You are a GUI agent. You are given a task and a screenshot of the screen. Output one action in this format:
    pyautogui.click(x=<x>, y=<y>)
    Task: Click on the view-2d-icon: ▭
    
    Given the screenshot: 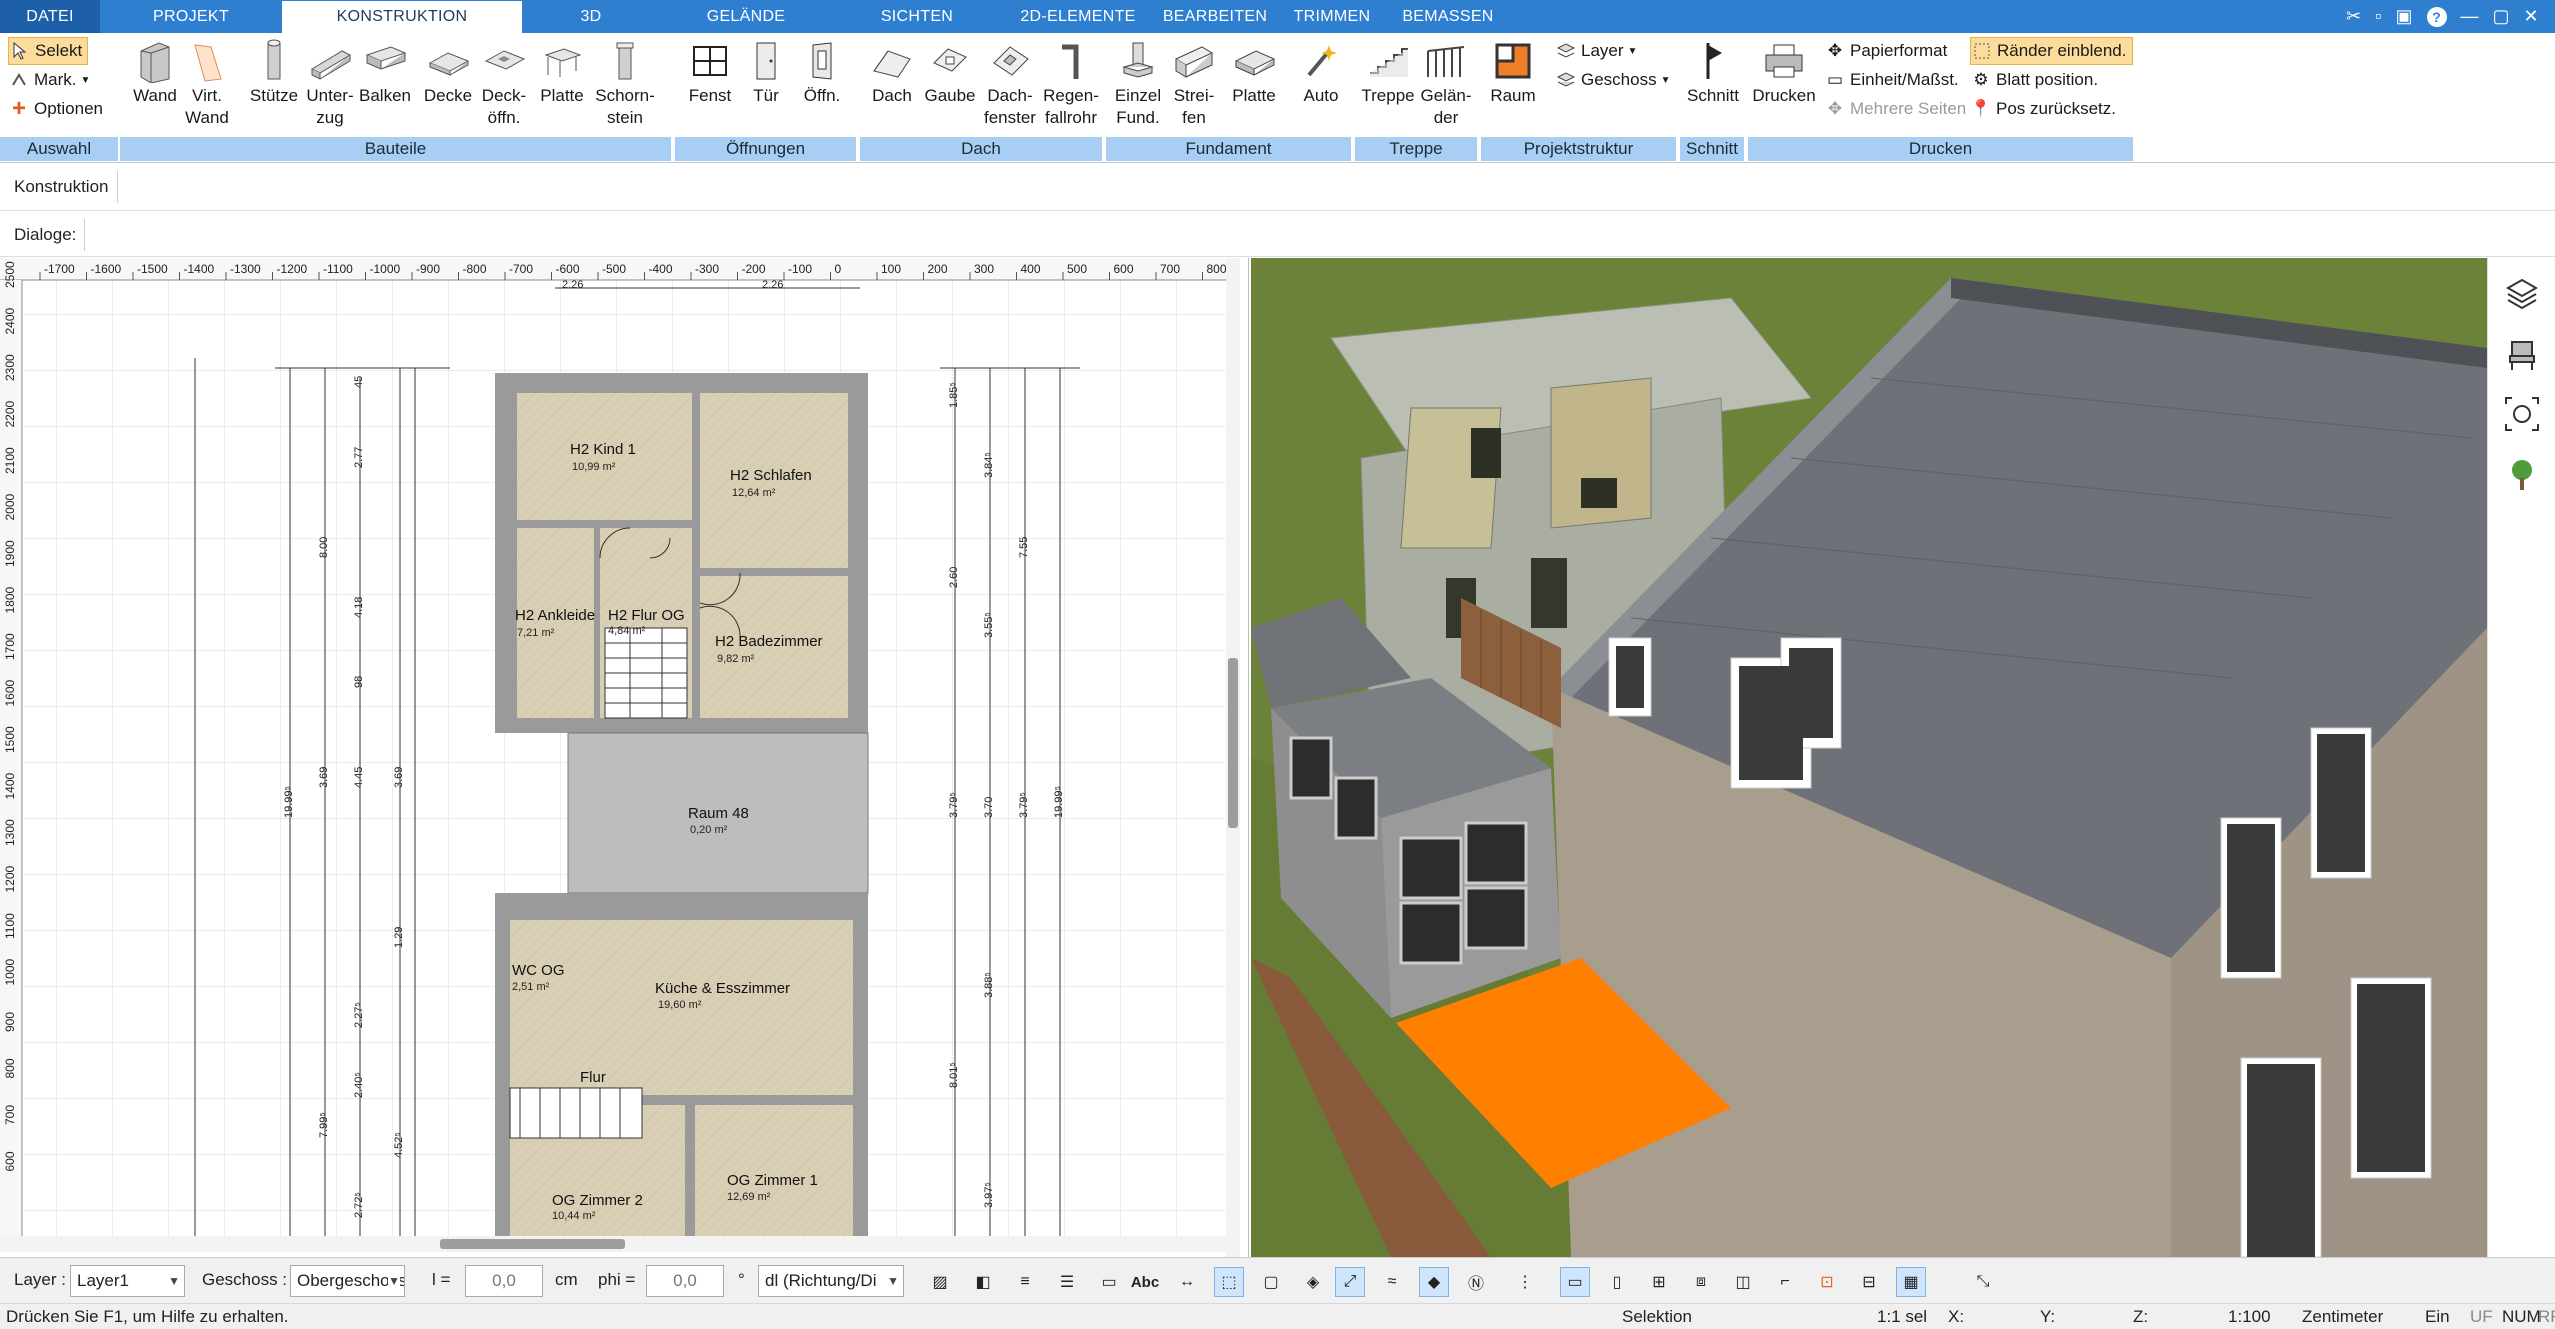 What is the action you would take?
    pyautogui.click(x=1575, y=1282)
    